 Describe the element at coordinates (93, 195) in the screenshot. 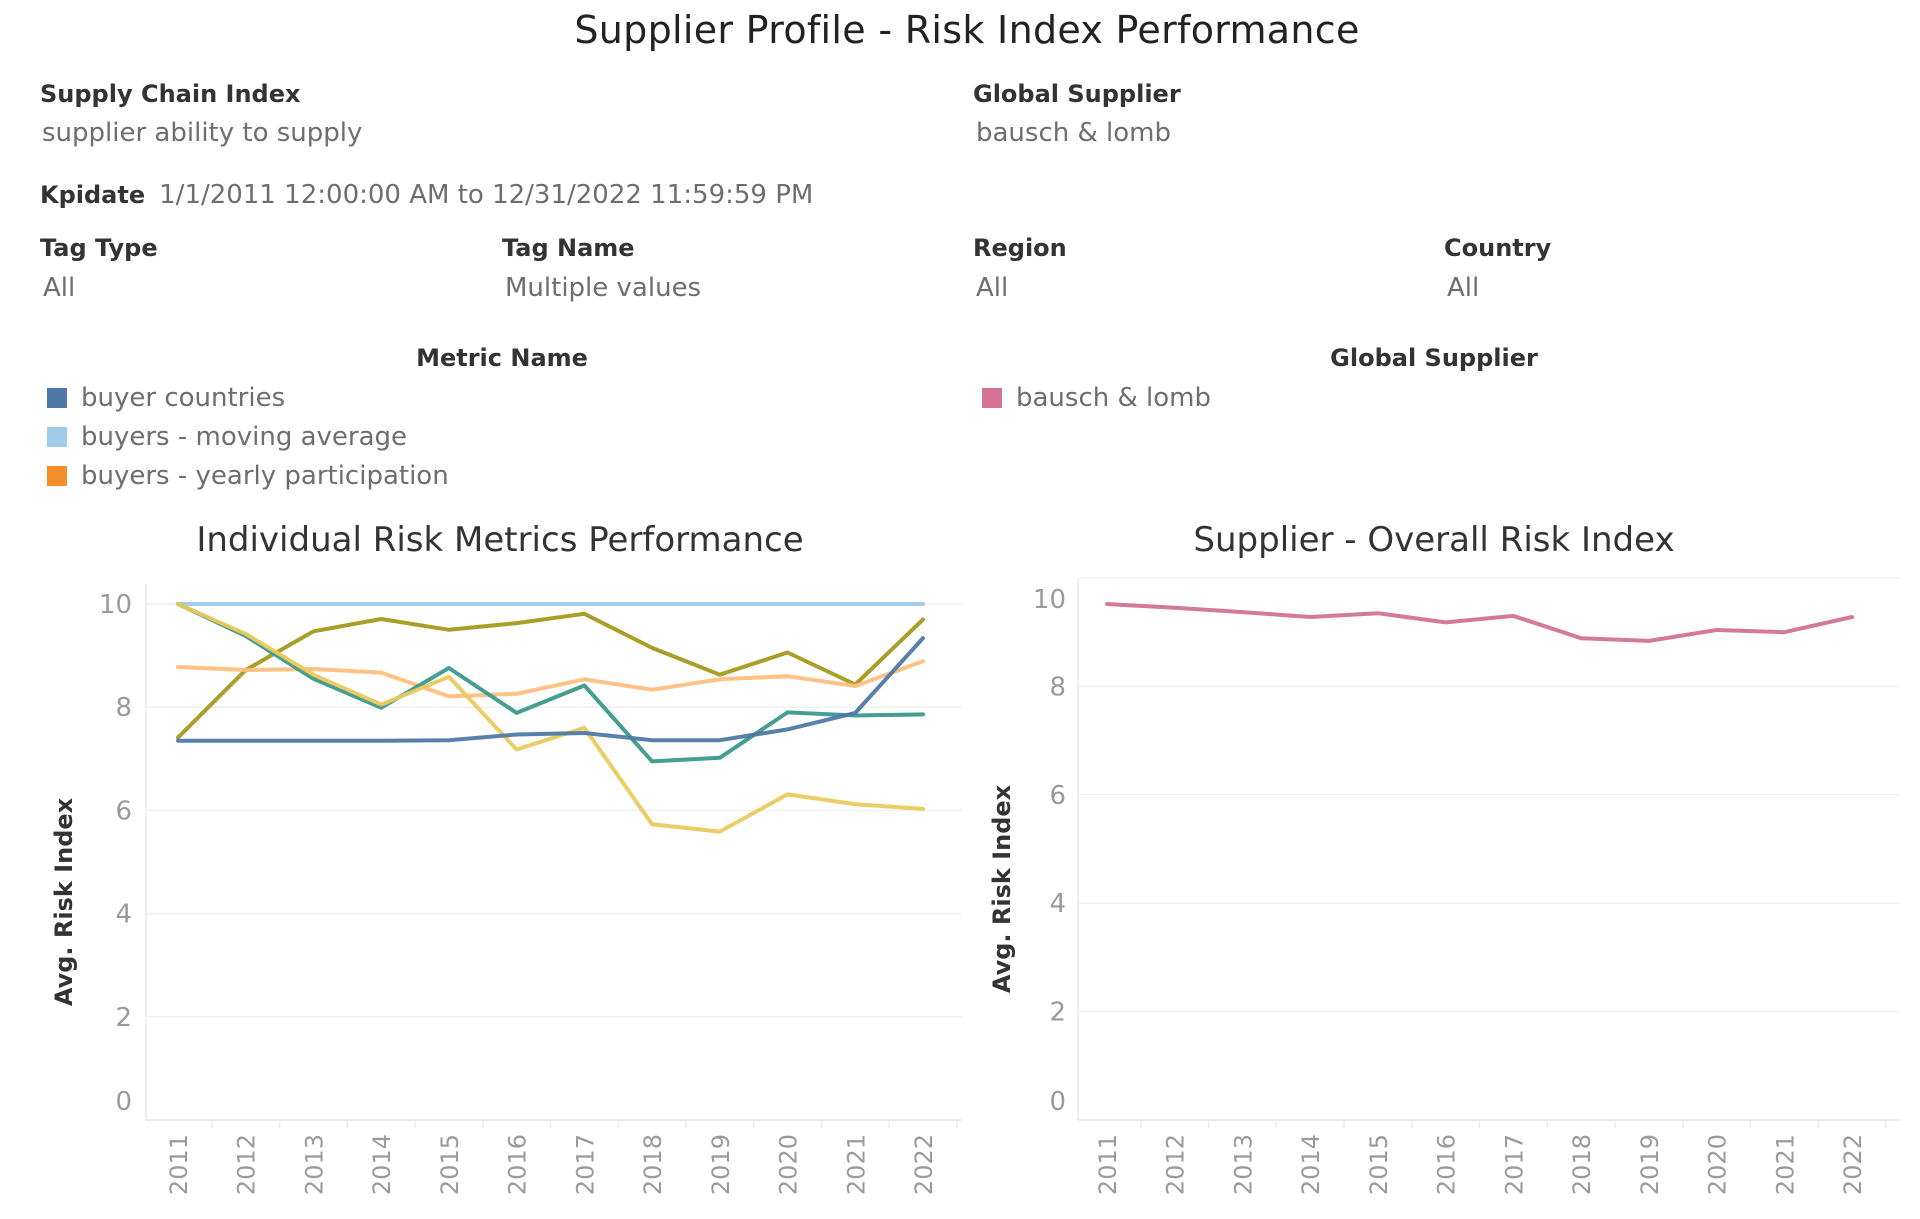

I see `filter-kpidate-label: Kpidate` at that location.